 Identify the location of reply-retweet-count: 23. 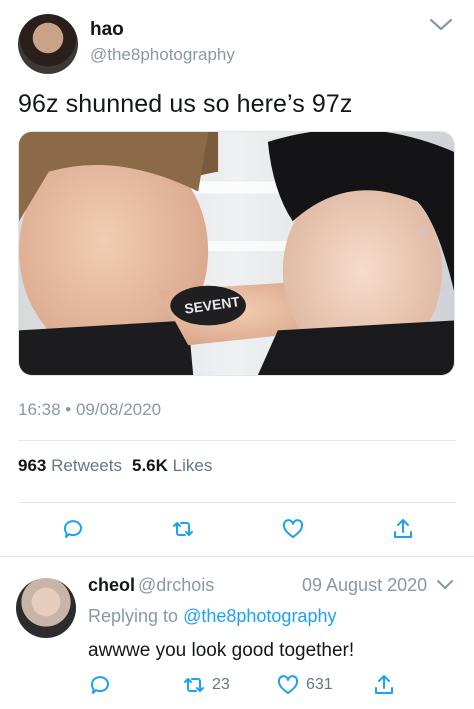
(221, 684).